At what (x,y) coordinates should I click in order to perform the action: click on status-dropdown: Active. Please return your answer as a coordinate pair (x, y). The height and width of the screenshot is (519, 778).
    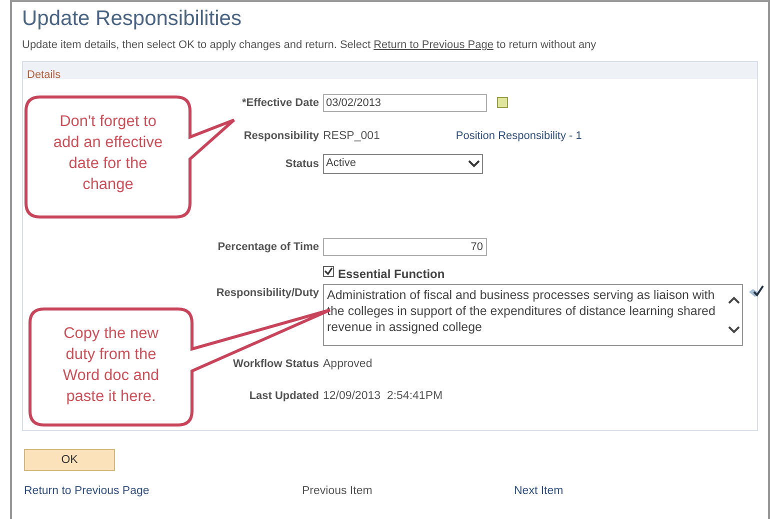
    Looking at the image, I should click on (403, 164).